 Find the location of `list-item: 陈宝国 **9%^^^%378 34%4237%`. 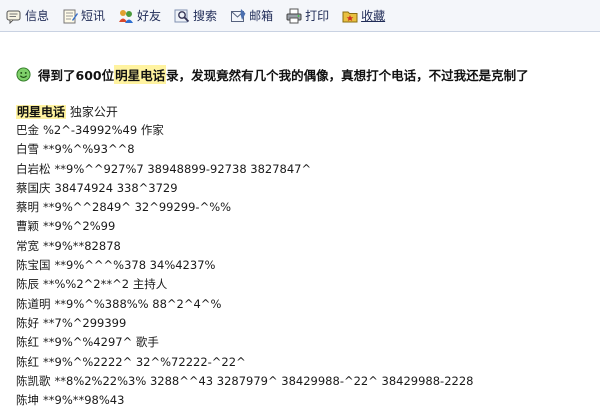

list-item: 陈宝国 **9%^^^%378 34%4237% is located at coordinates (244, 265).